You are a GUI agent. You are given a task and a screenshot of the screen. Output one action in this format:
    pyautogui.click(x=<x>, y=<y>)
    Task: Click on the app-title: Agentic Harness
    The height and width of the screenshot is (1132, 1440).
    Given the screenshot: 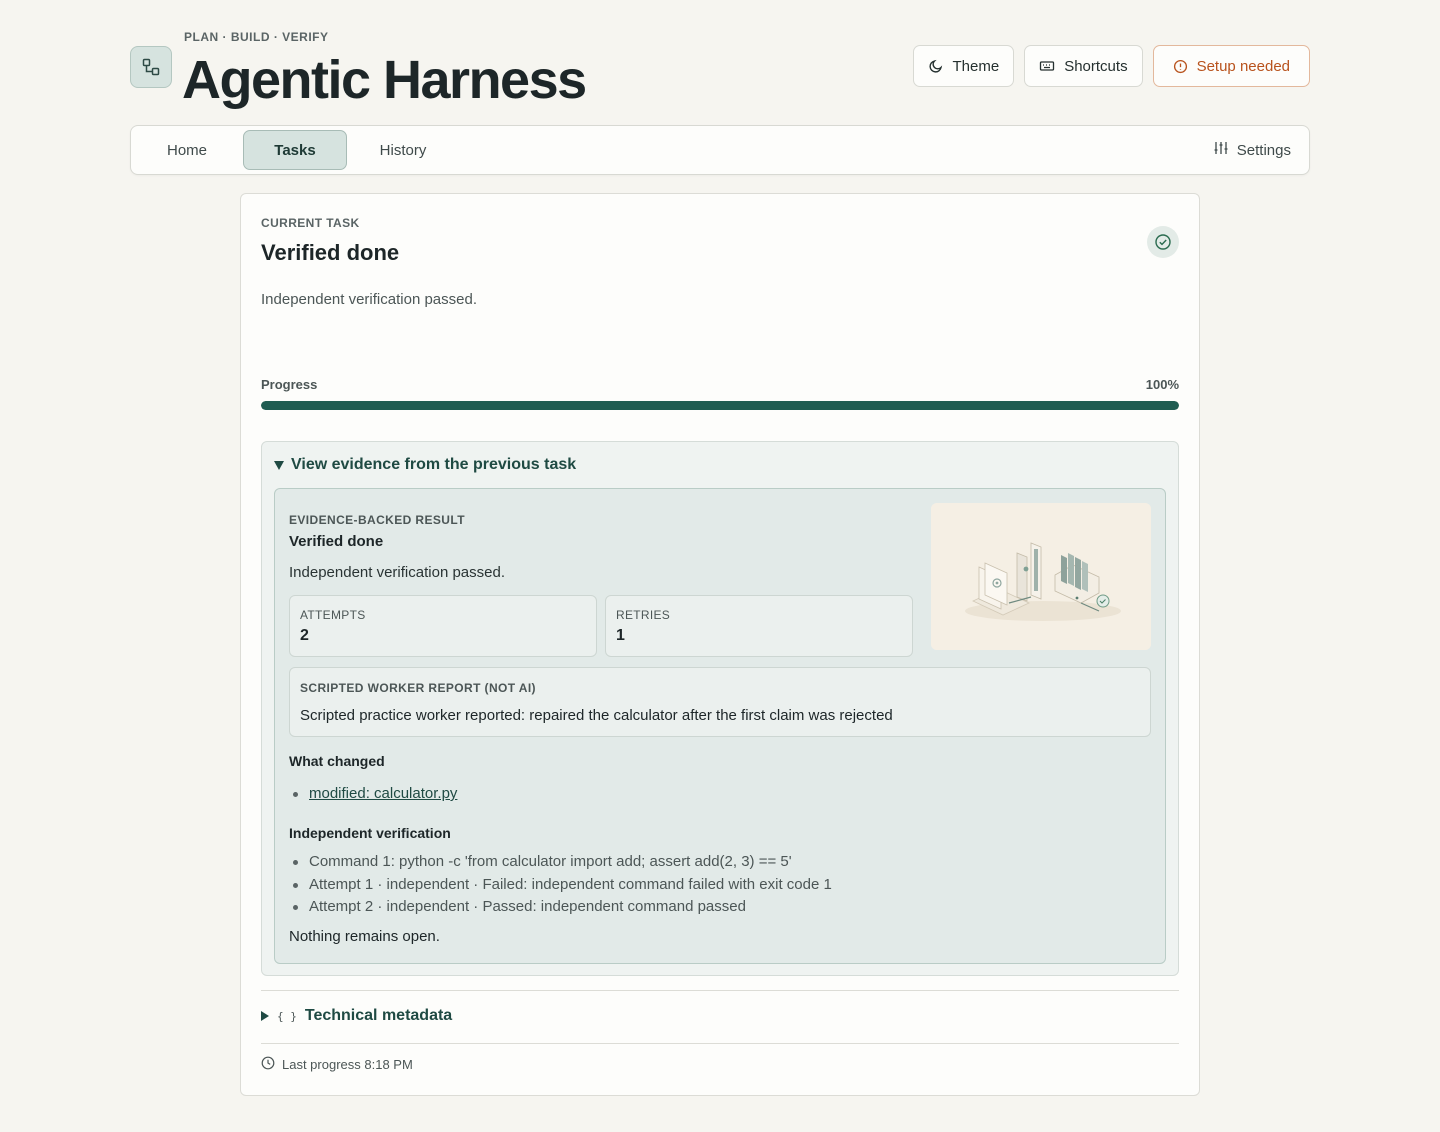 What is the action you would take?
    pyautogui.click(x=384, y=80)
    